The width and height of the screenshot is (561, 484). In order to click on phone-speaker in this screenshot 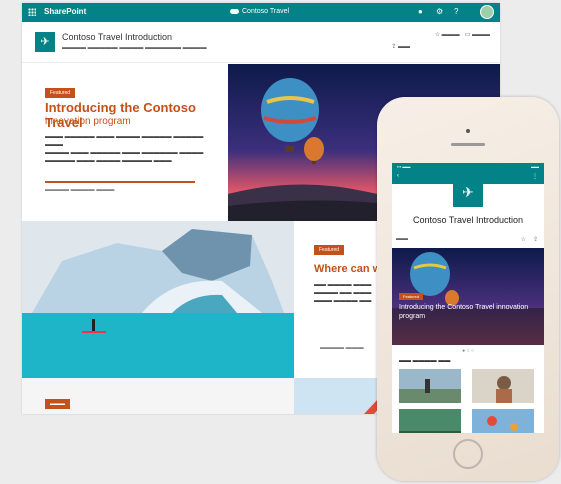, I will do `click(468, 144)`.